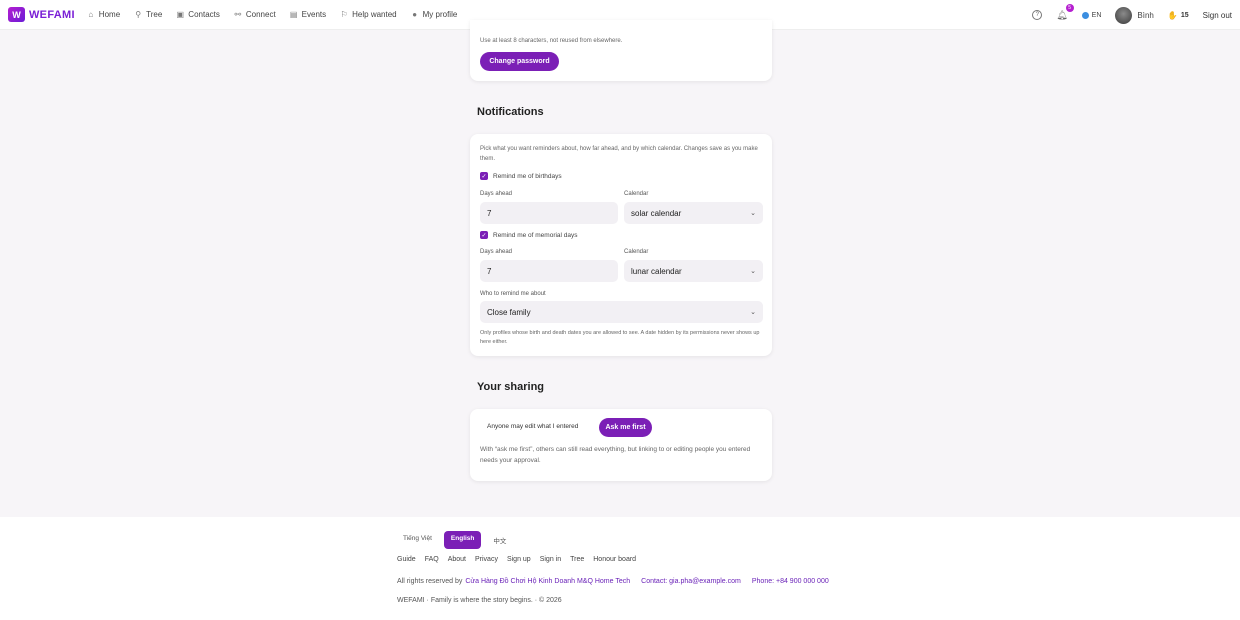 This screenshot has height=620, width=1240. Describe the element at coordinates (499, 540) in the screenshot. I see `lang-chinese: 中文` at that location.